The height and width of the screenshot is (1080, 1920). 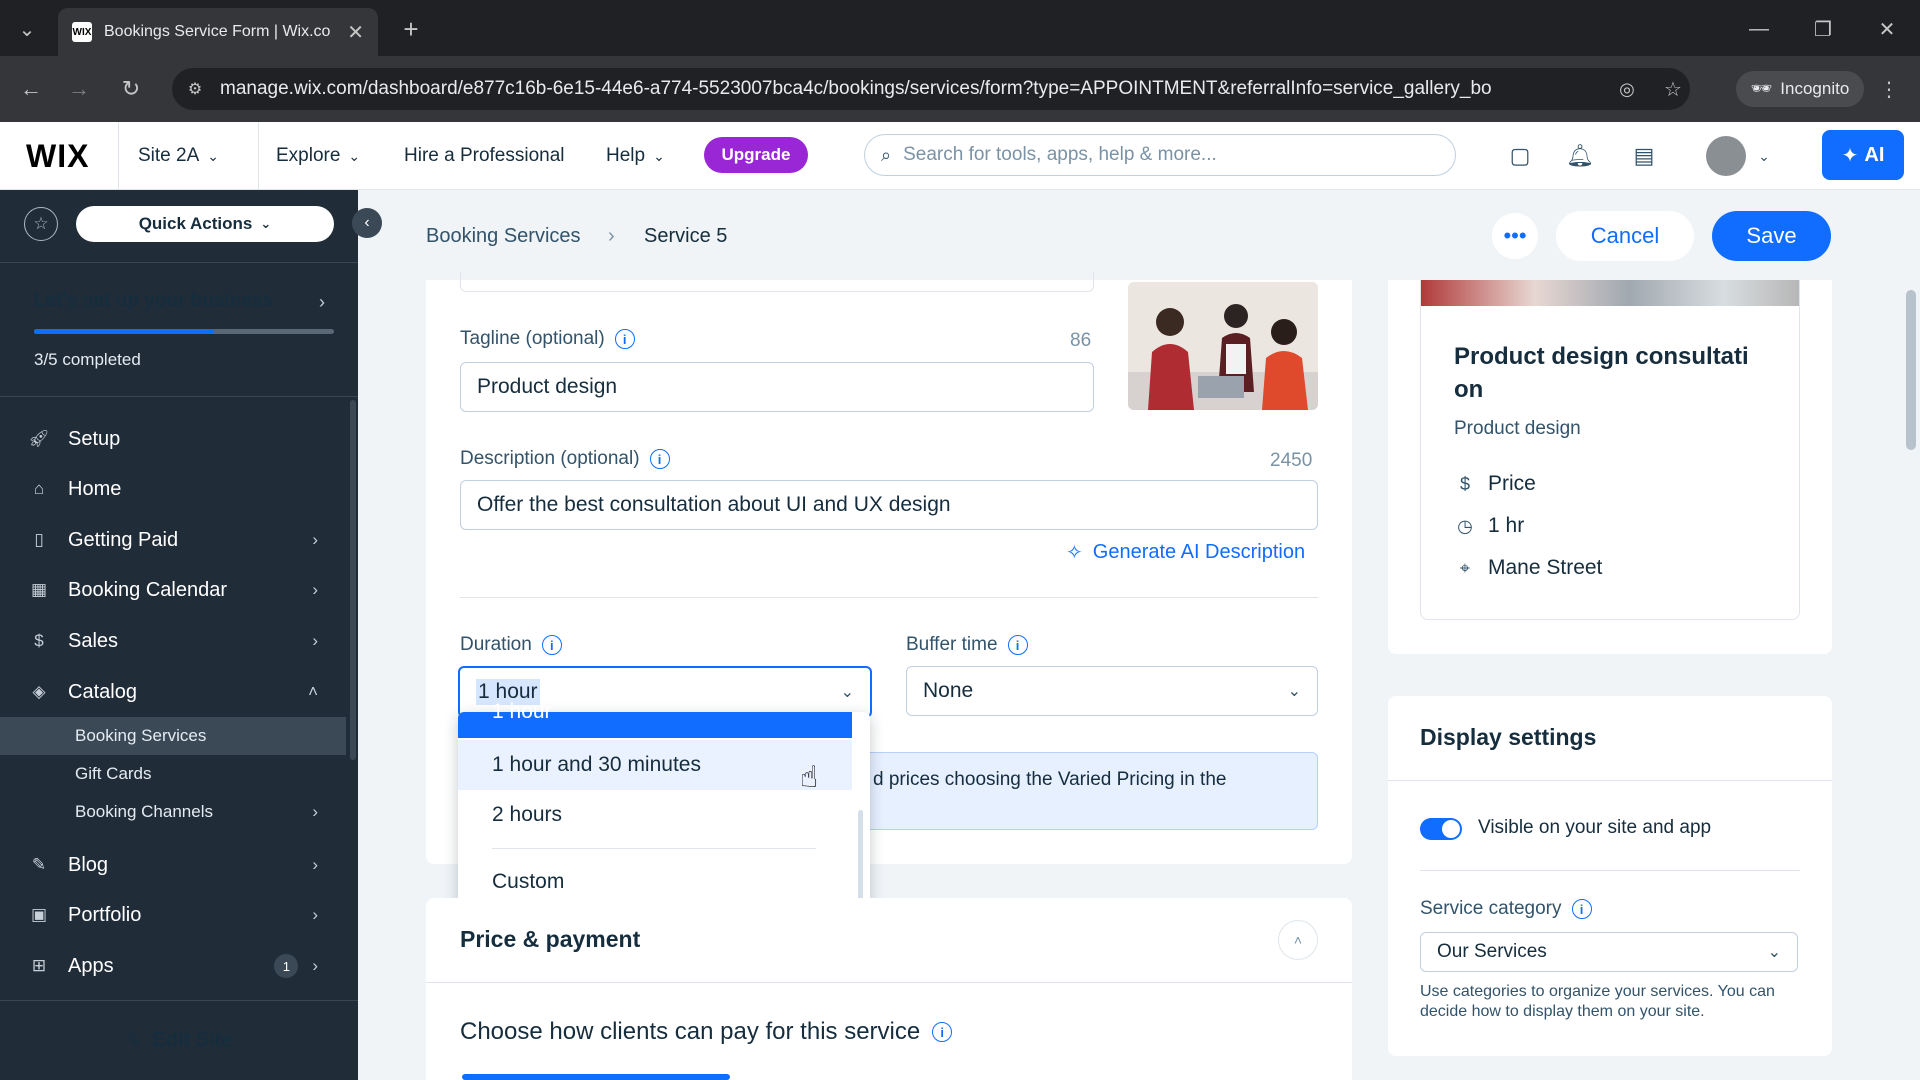 I want to click on close-window-icon: ✕, so click(x=1887, y=29).